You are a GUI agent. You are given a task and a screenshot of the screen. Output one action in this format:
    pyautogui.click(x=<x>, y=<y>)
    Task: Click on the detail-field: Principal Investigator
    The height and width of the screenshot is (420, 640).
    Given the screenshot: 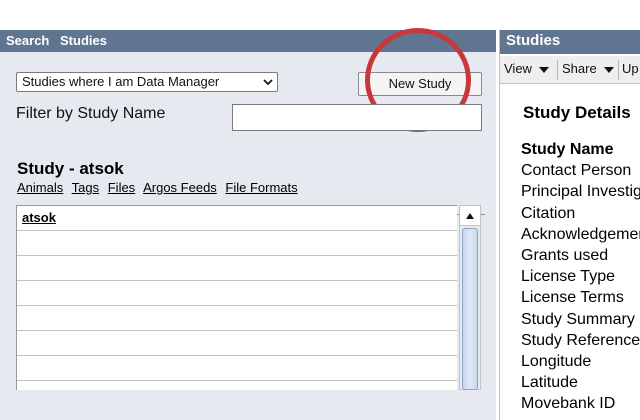 What is the action you would take?
    pyautogui.click(x=580, y=192)
    